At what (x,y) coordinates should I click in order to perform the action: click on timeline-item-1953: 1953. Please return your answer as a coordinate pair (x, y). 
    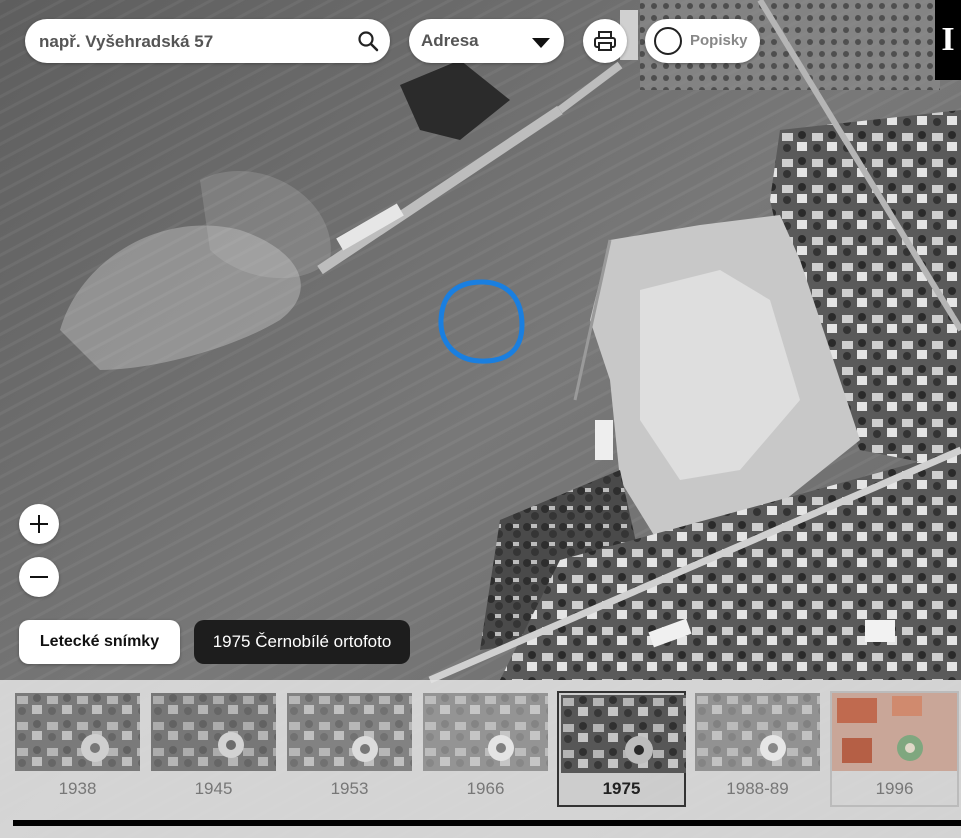
    Looking at the image, I should click on (349, 750).